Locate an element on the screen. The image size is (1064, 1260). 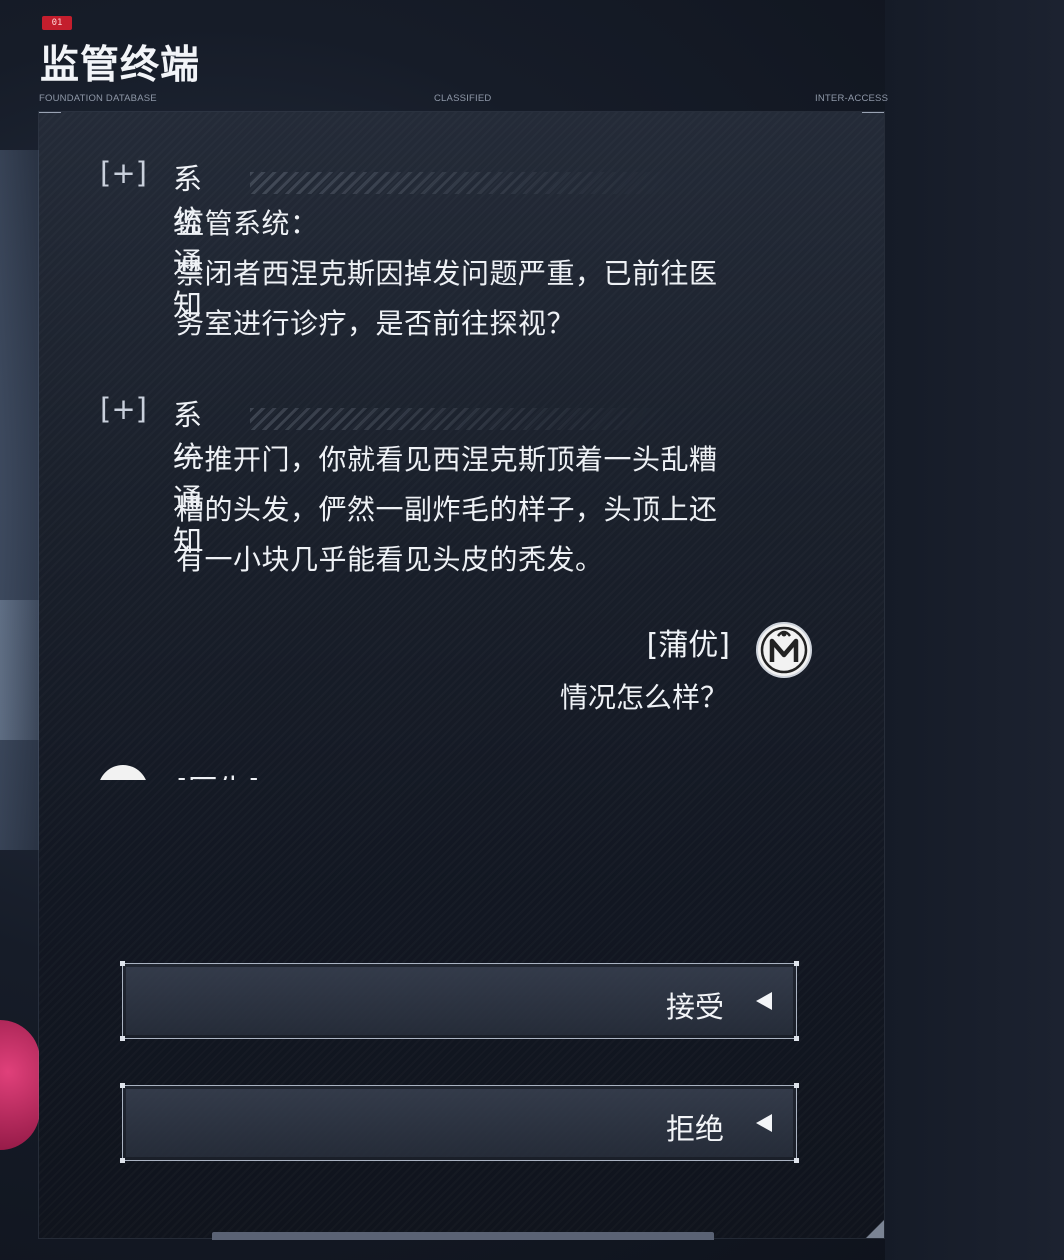
next-message-partial: [医生] is located at coordinates (240, 770).